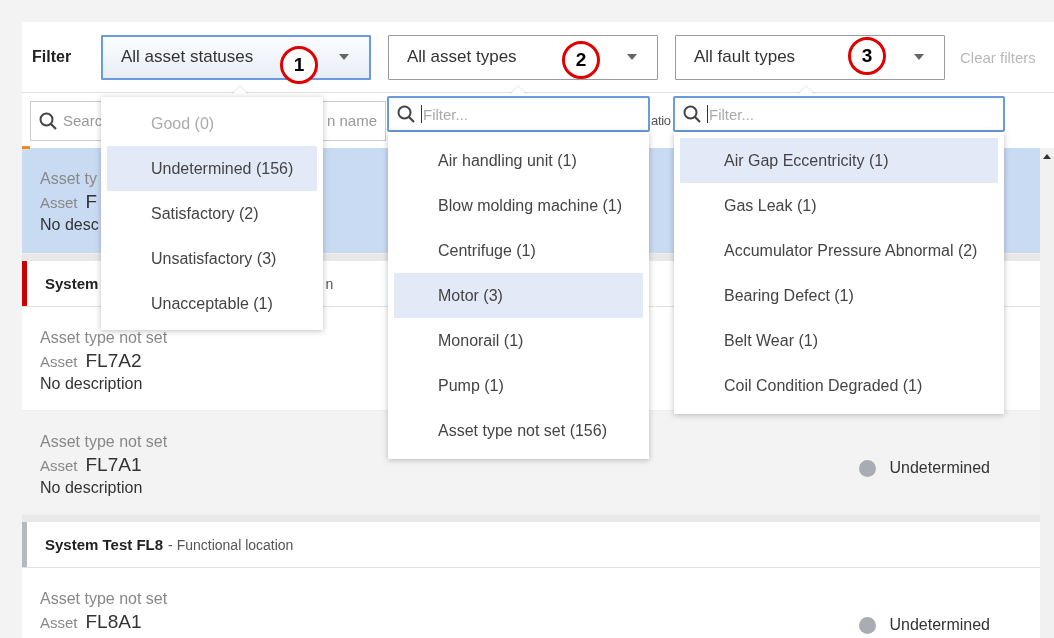 The width and height of the screenshot is (1054, 638). Describe the element at coordinates (113, 465) in the screenshot. I see `asset-id: FL7A1` at that location.